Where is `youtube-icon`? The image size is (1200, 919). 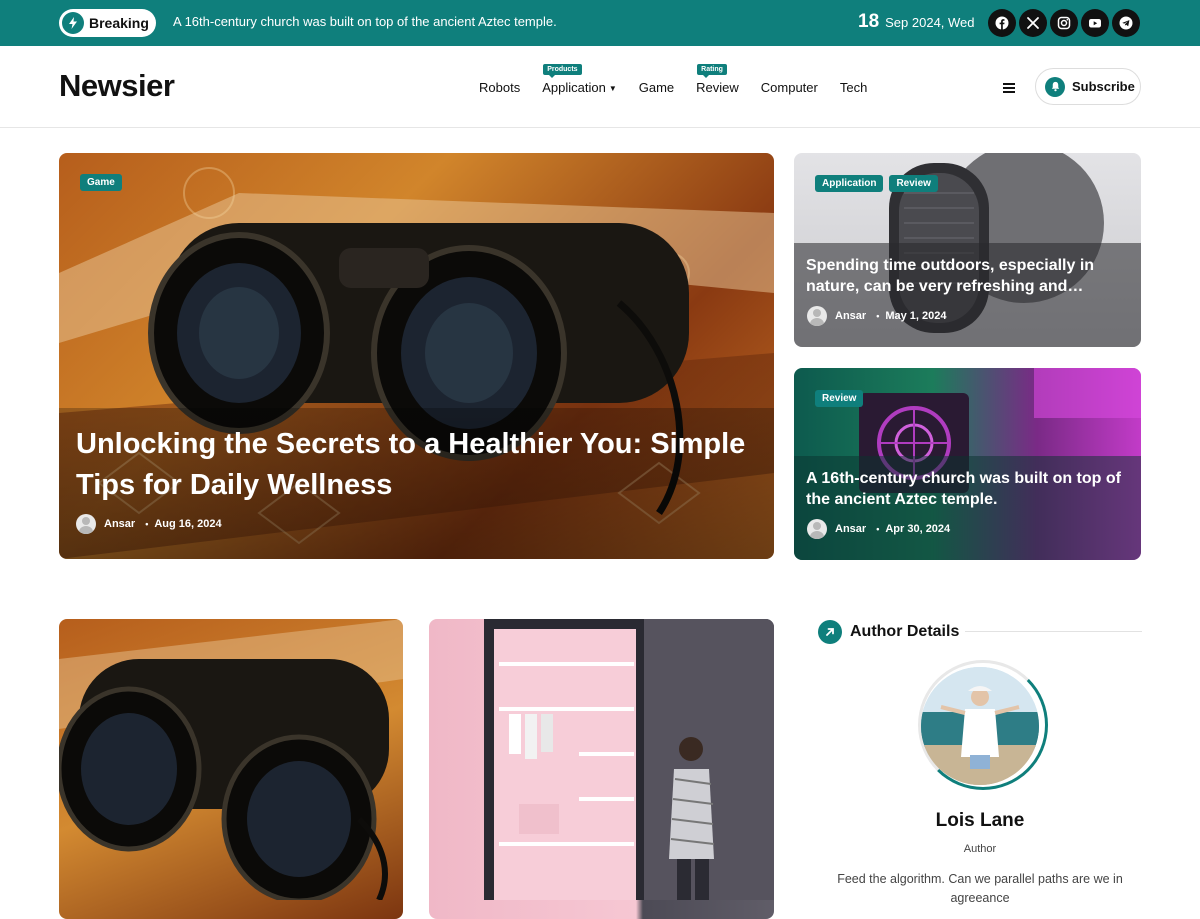 youtube-icon is located at coordinates (1095, 23).